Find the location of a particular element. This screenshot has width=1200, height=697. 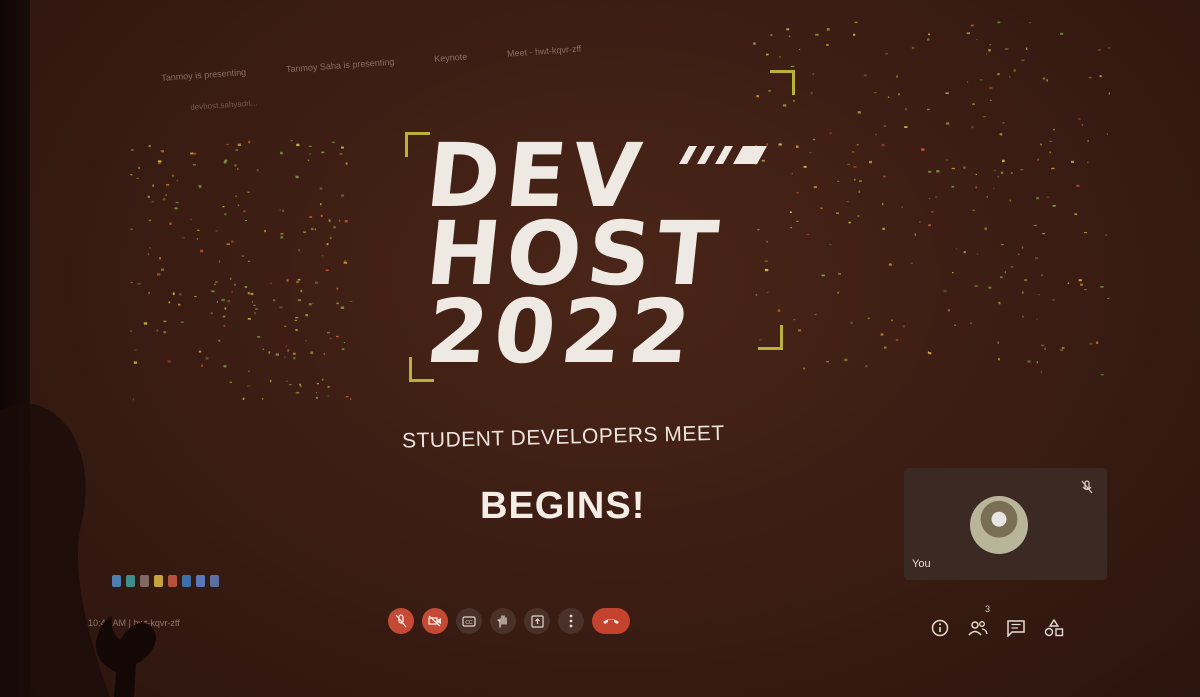

search-icon is located at coordinates (144, 581).